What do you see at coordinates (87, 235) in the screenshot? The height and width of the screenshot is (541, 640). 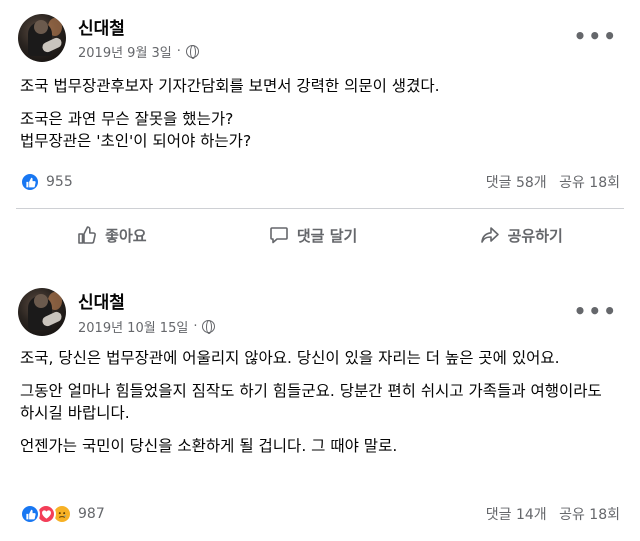 I see `thumbs-up-icon` at bounding box center [87, 235].